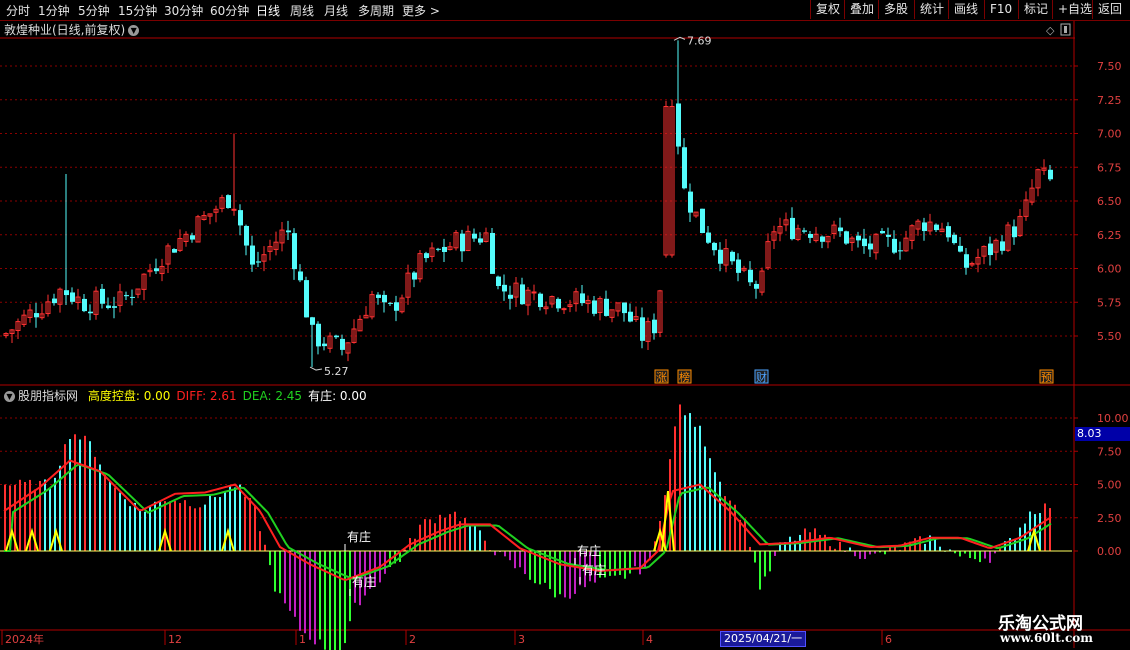 The image size is (1130, 650). What do you see at coordinates (1109, 302) in the screenshot?
I see `price-tick-label: 5.75` at bounding box center [1109, 302].